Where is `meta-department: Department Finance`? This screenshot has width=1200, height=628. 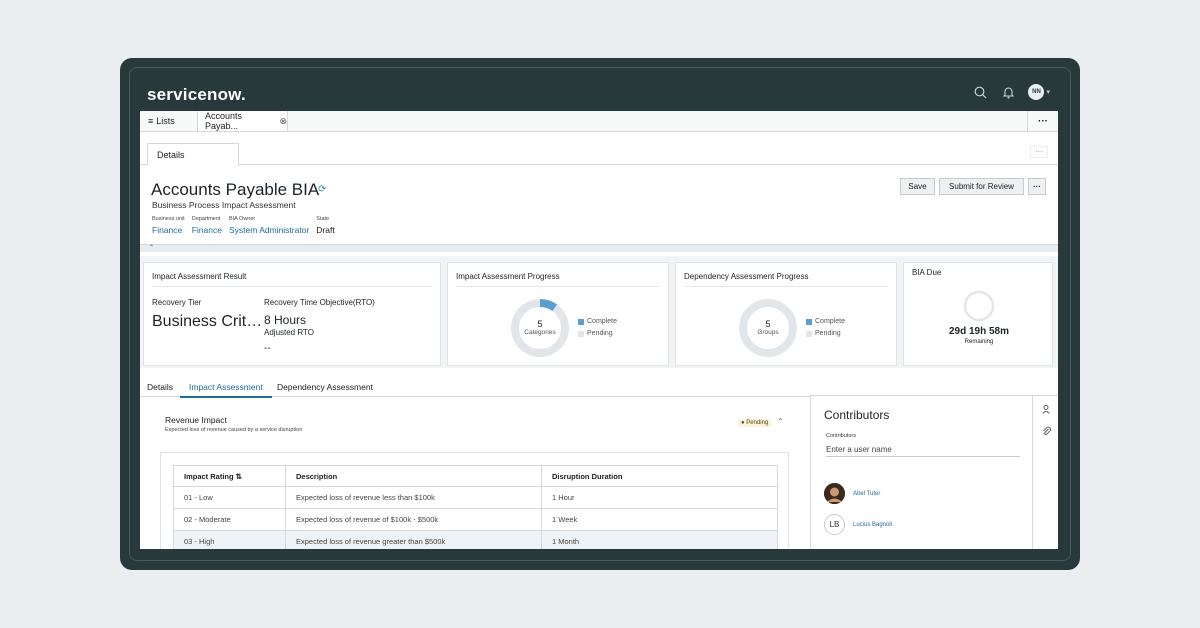 meta-department: Department Finance is located at coordinates (207, 225).